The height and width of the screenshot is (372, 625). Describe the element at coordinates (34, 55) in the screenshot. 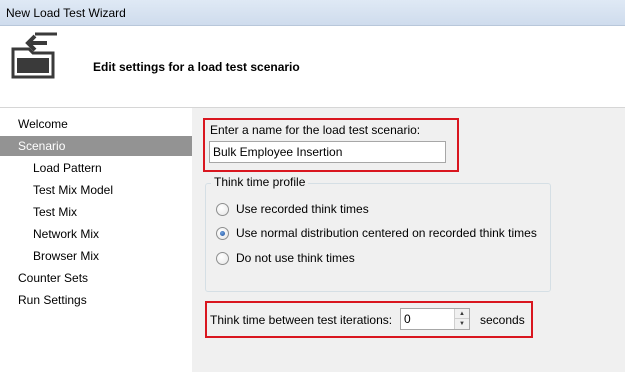

I see `wizard-icon` at that location.